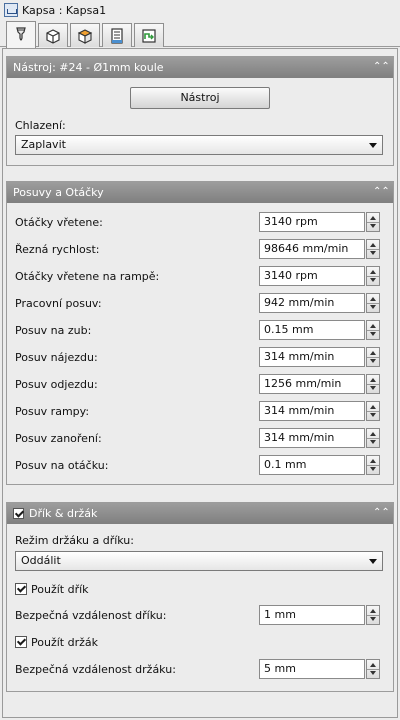 This screenshot has height=720, width=400. What do you see at coordinates (74, 540) in the screenshot?
I see `holder-mode-label: Režim držáku a dříku:` at bounding box center [74, 540].